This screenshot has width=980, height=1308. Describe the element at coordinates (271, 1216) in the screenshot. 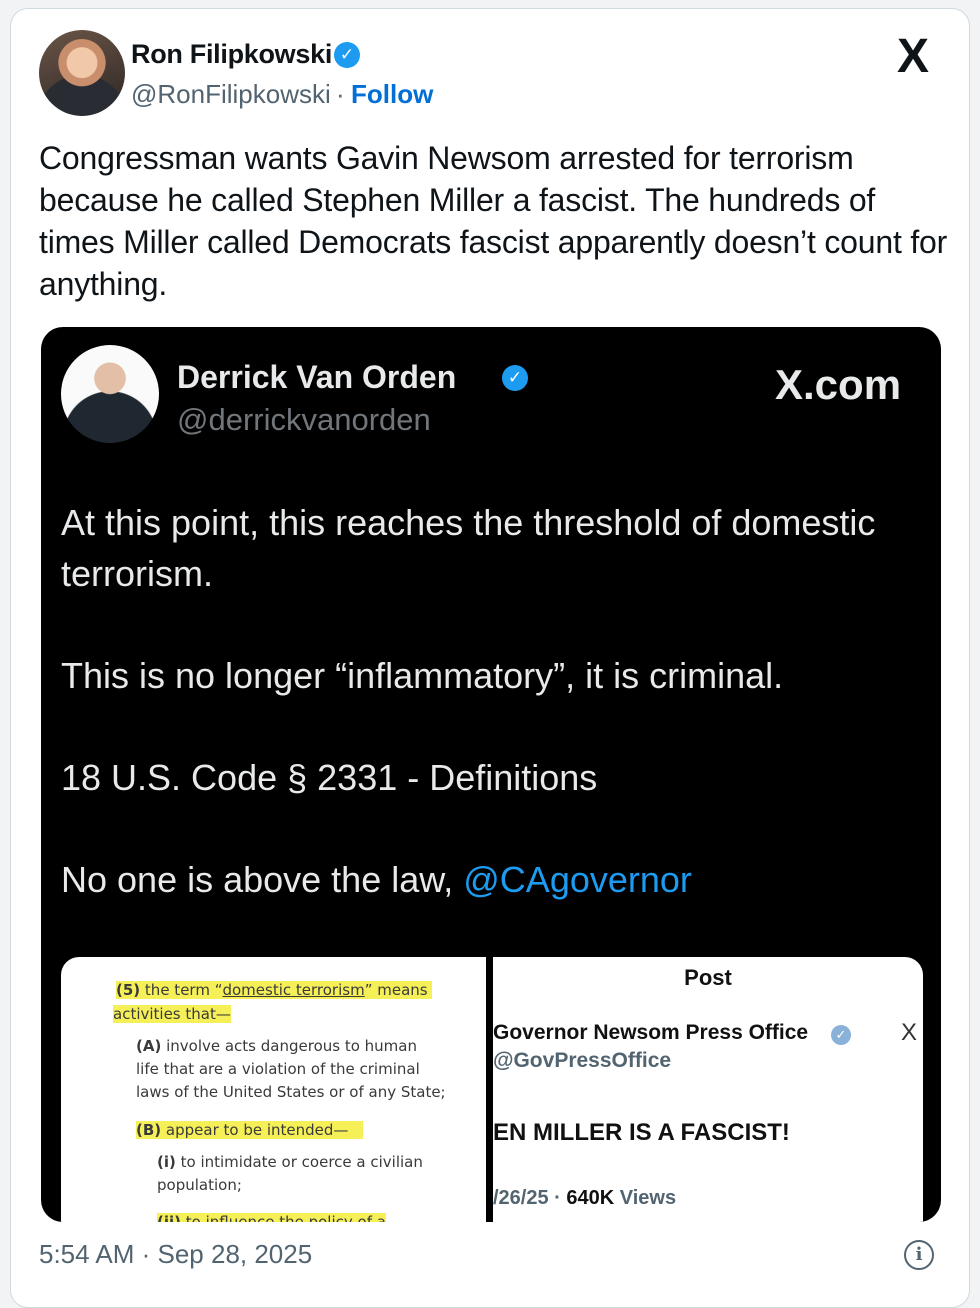

I see `statute-item-ii: (ii) to influence the policy of a` at that location.